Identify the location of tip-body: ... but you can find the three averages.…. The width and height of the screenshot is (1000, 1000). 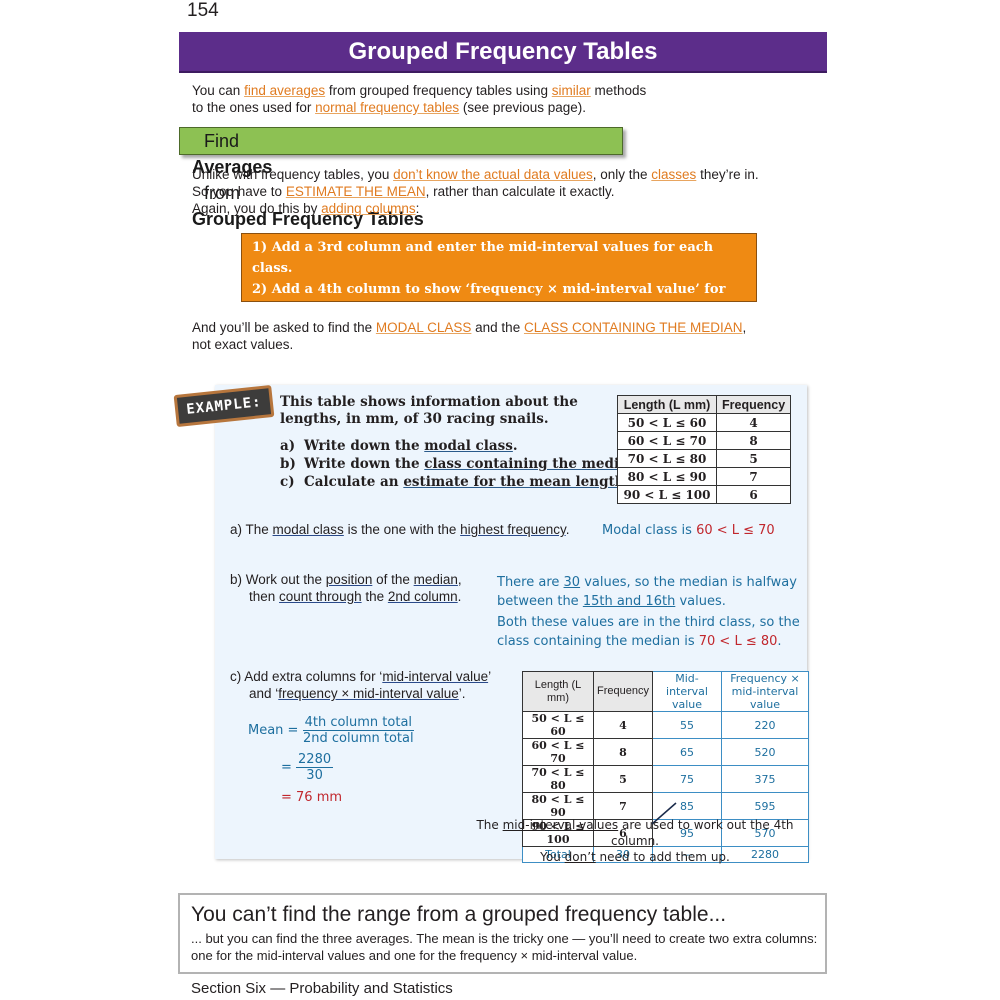
(504, 947).